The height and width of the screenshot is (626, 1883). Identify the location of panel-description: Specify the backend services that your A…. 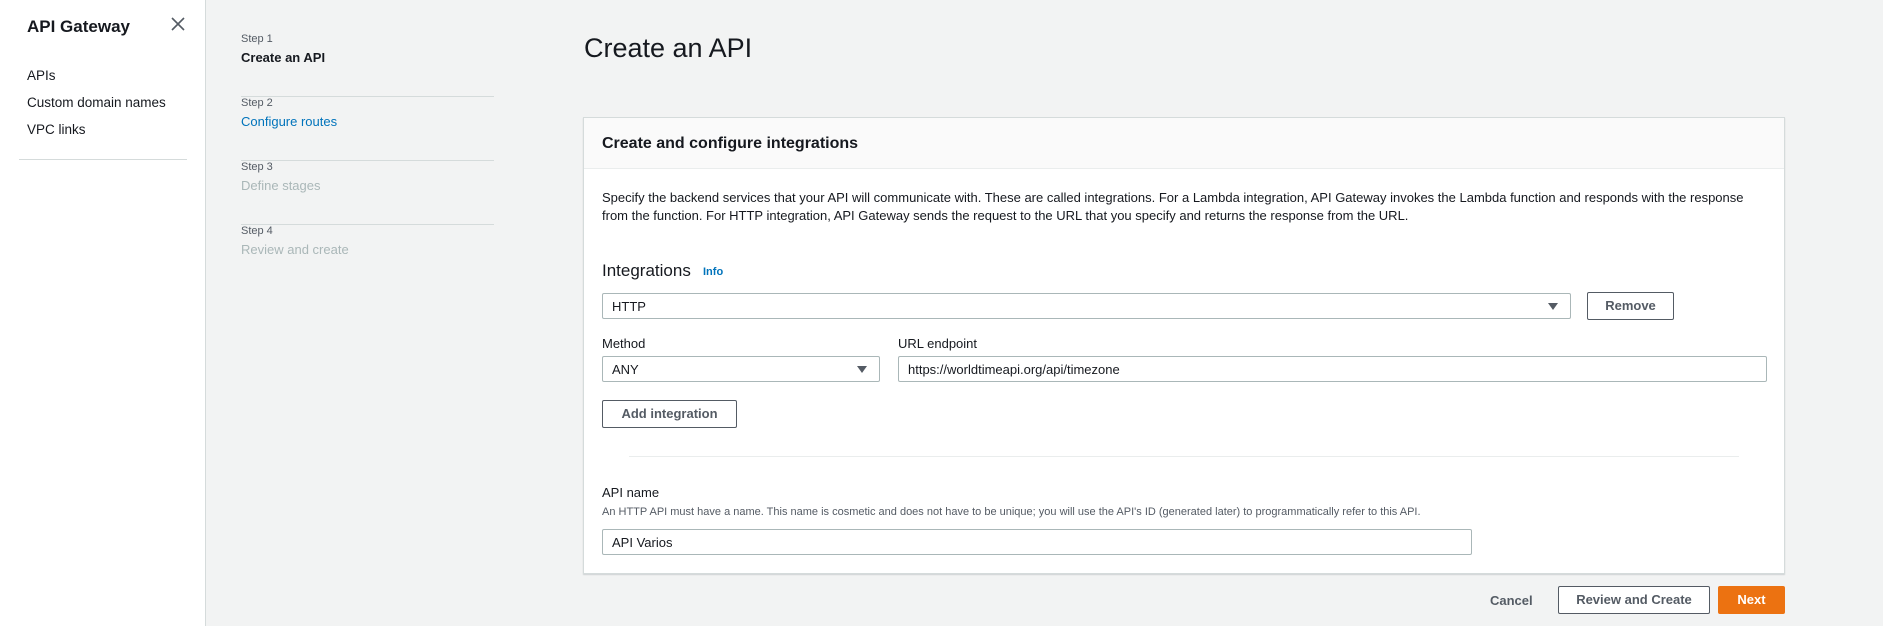
(1173, 206).